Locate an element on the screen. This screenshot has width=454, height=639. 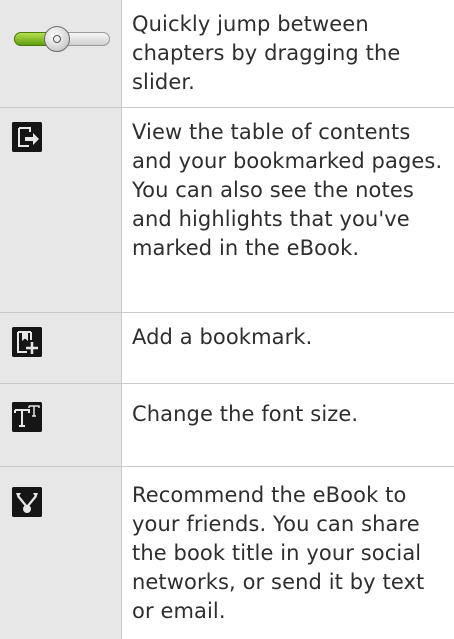
recommend-share-icon is located at coordinates (27, 502).